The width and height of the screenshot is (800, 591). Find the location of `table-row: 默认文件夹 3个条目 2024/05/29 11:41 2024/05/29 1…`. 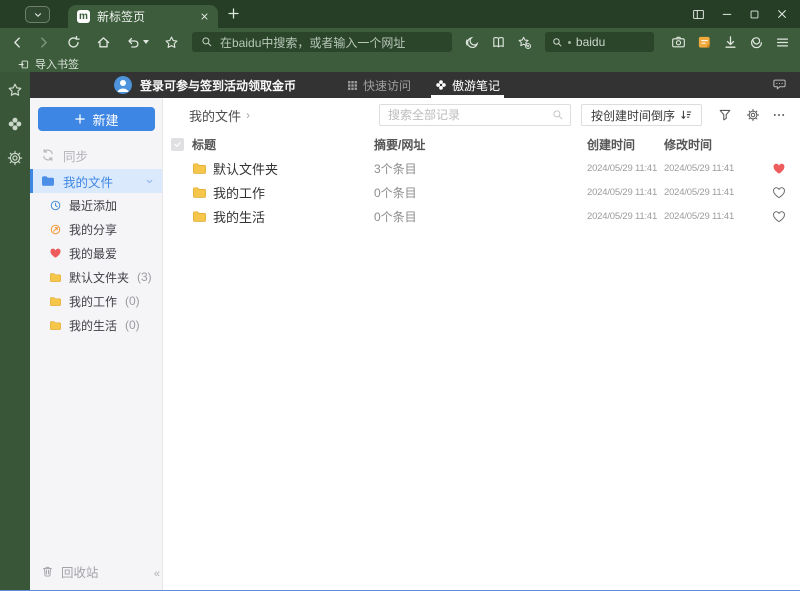

table-row: 默认文件夹 3个条目 2024/05/29 11:41 2024/05/29 1… is located at coordinates (481, 168).